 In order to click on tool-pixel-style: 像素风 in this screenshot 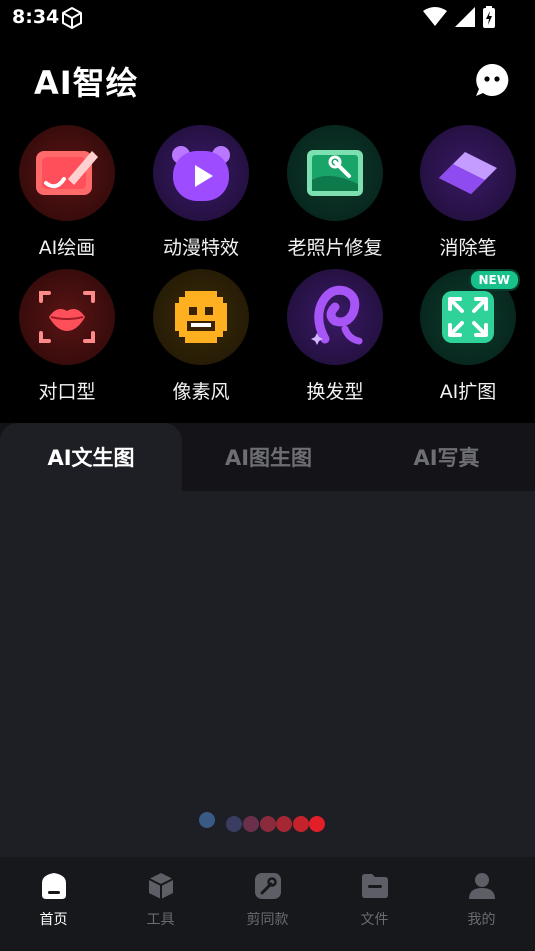, I will do `click(201, 336)`.